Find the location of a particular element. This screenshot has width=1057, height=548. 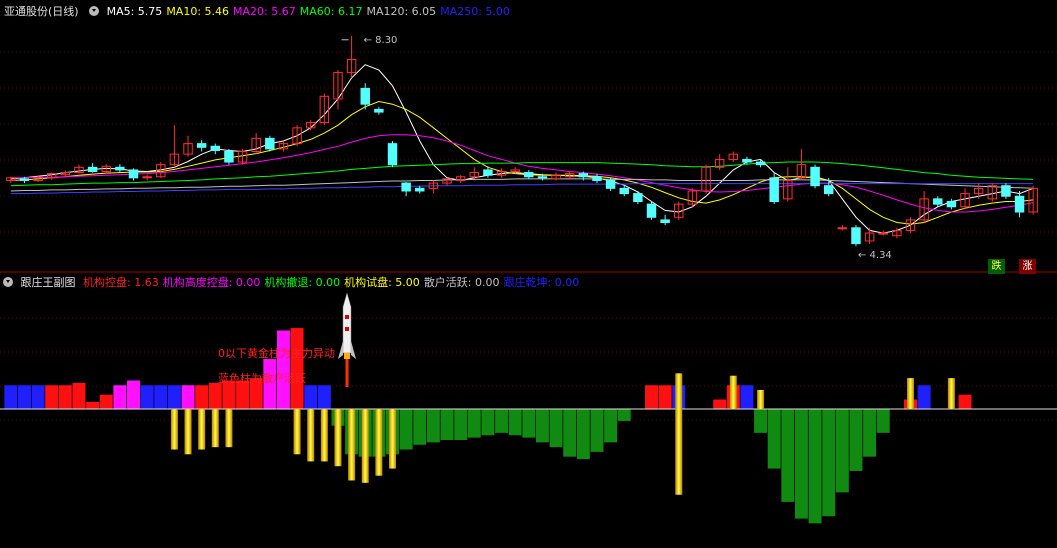

ma-legend-item-2: MA20: 5.67 is located at coordinates (264, 11).